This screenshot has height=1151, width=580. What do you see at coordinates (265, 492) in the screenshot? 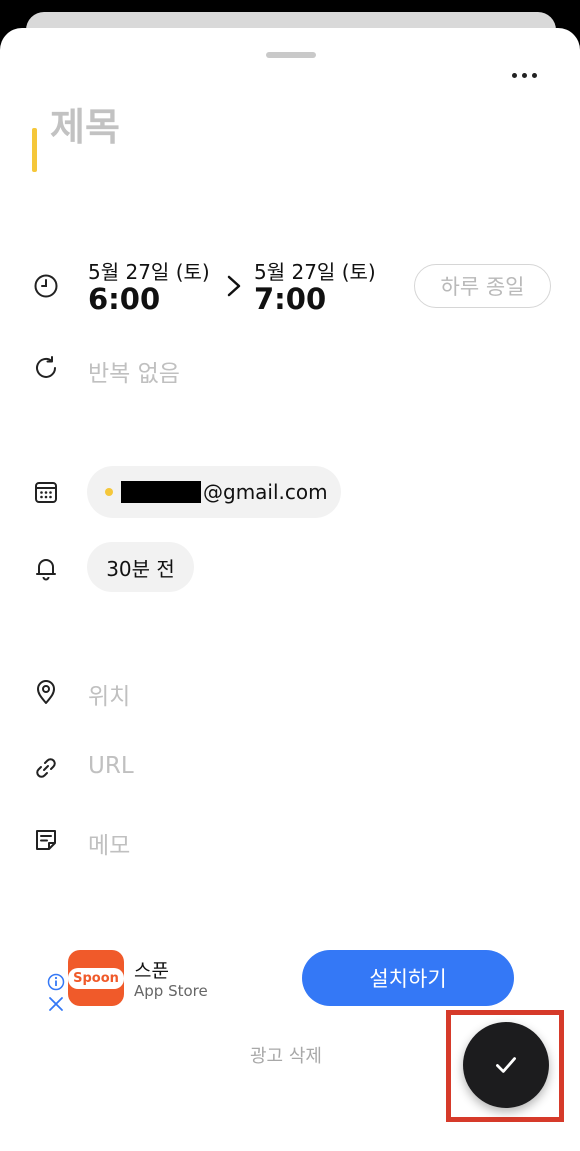
I see `calendar-account-email: @gmail.com` at bounding box center [265, 492].